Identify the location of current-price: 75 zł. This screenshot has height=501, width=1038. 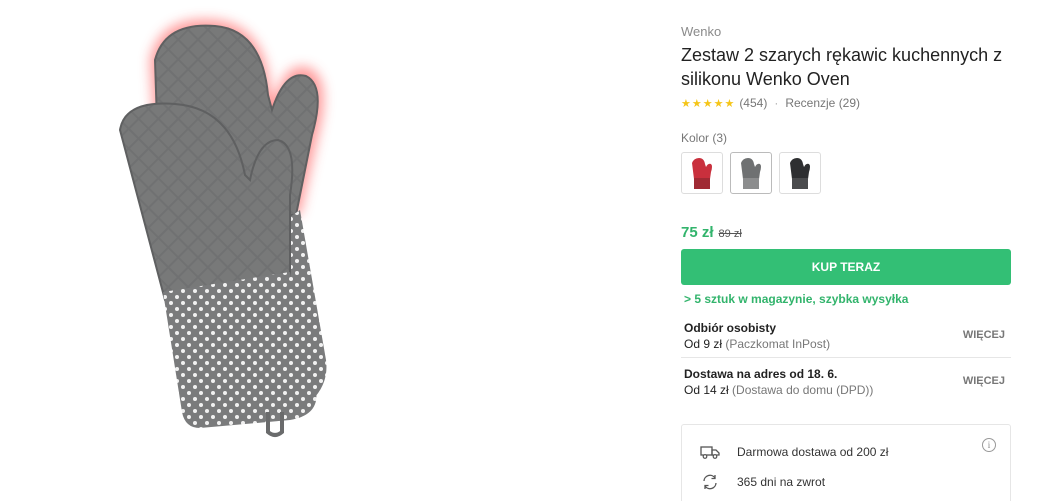
(697, 232).